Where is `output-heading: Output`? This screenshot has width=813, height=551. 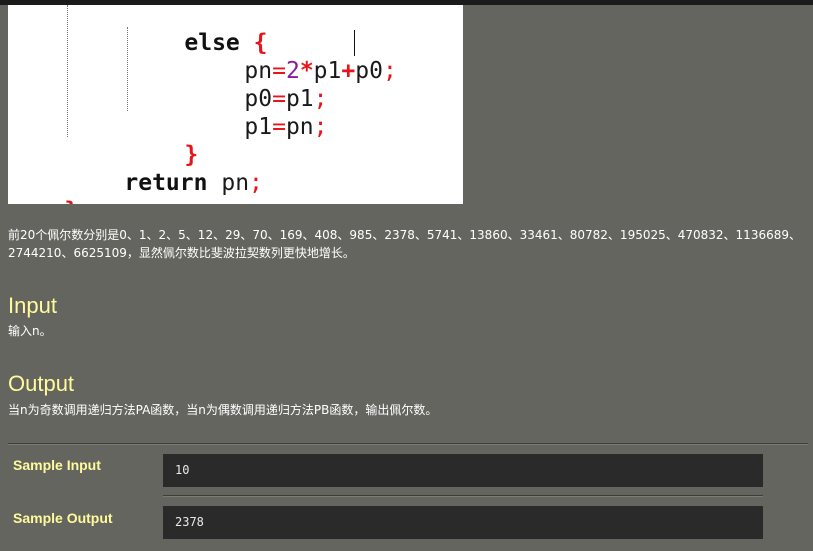
output-heading: Output is located at coordinates (41, 383).